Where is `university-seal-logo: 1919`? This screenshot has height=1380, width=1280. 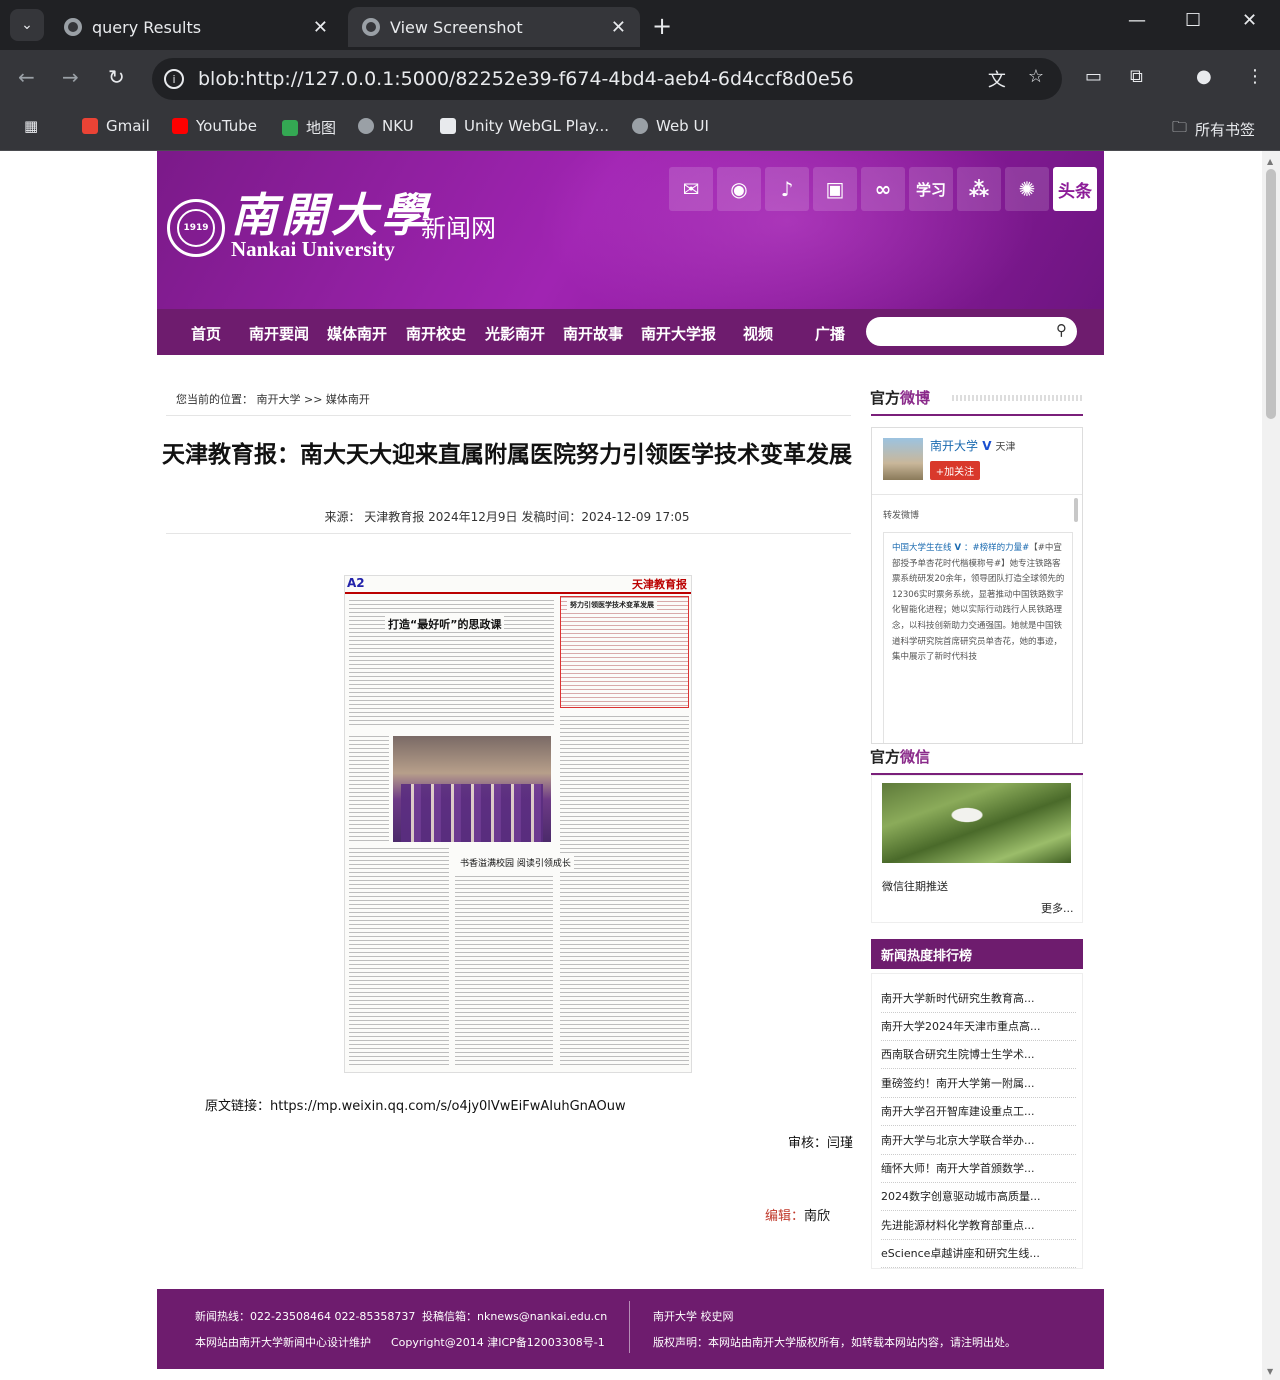 university-seal-logo: 1919 is located at coordinates (196, 228).